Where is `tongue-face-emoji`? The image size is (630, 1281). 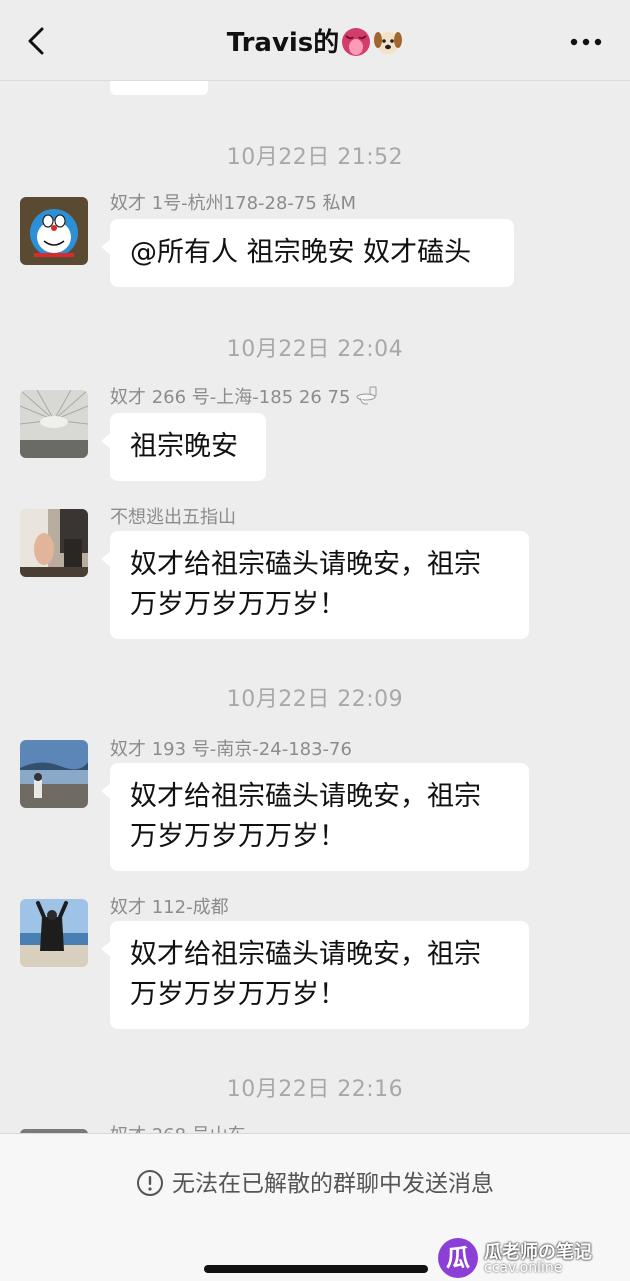 tongue-face-emoji is located at coordinates (356, 42).